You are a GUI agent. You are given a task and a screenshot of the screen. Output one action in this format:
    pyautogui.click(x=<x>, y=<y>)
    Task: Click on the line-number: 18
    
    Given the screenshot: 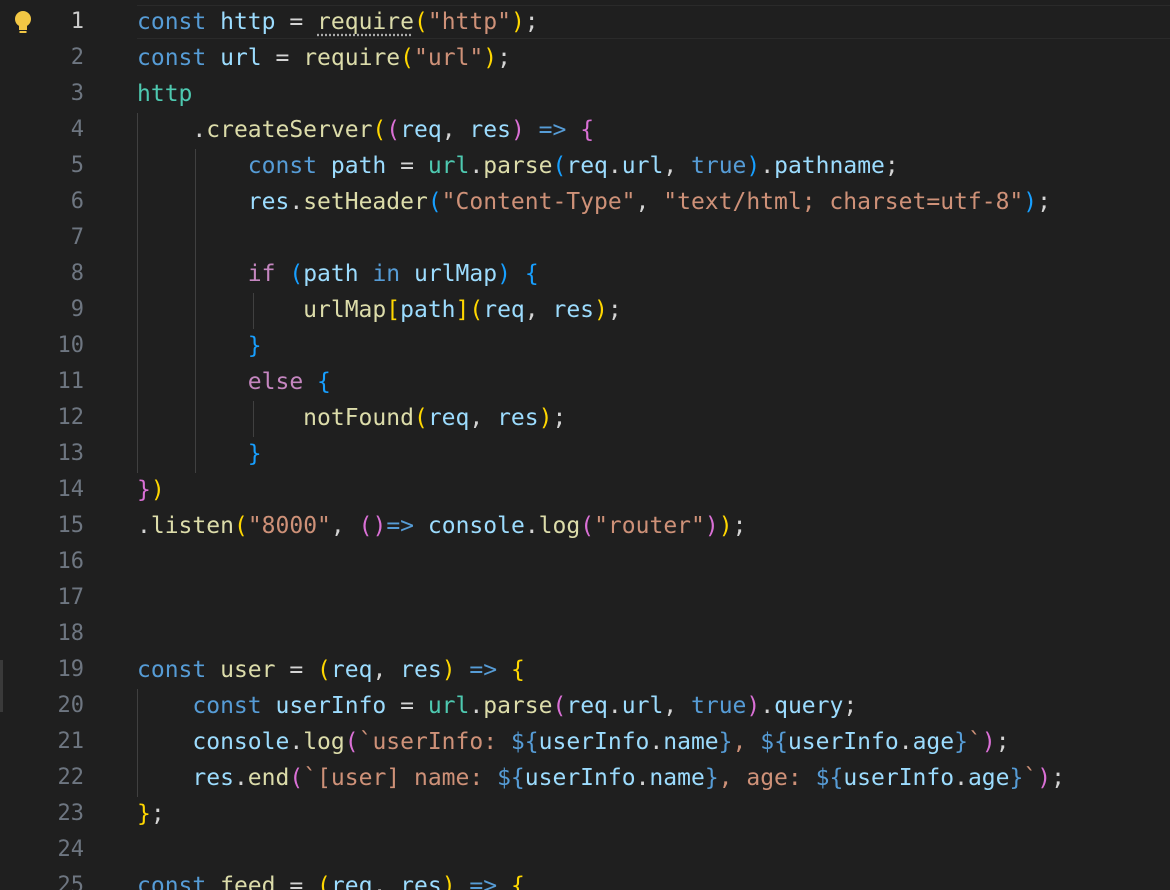 What is the action you would take?
    pyautogui.click(x=71, y=633)
    